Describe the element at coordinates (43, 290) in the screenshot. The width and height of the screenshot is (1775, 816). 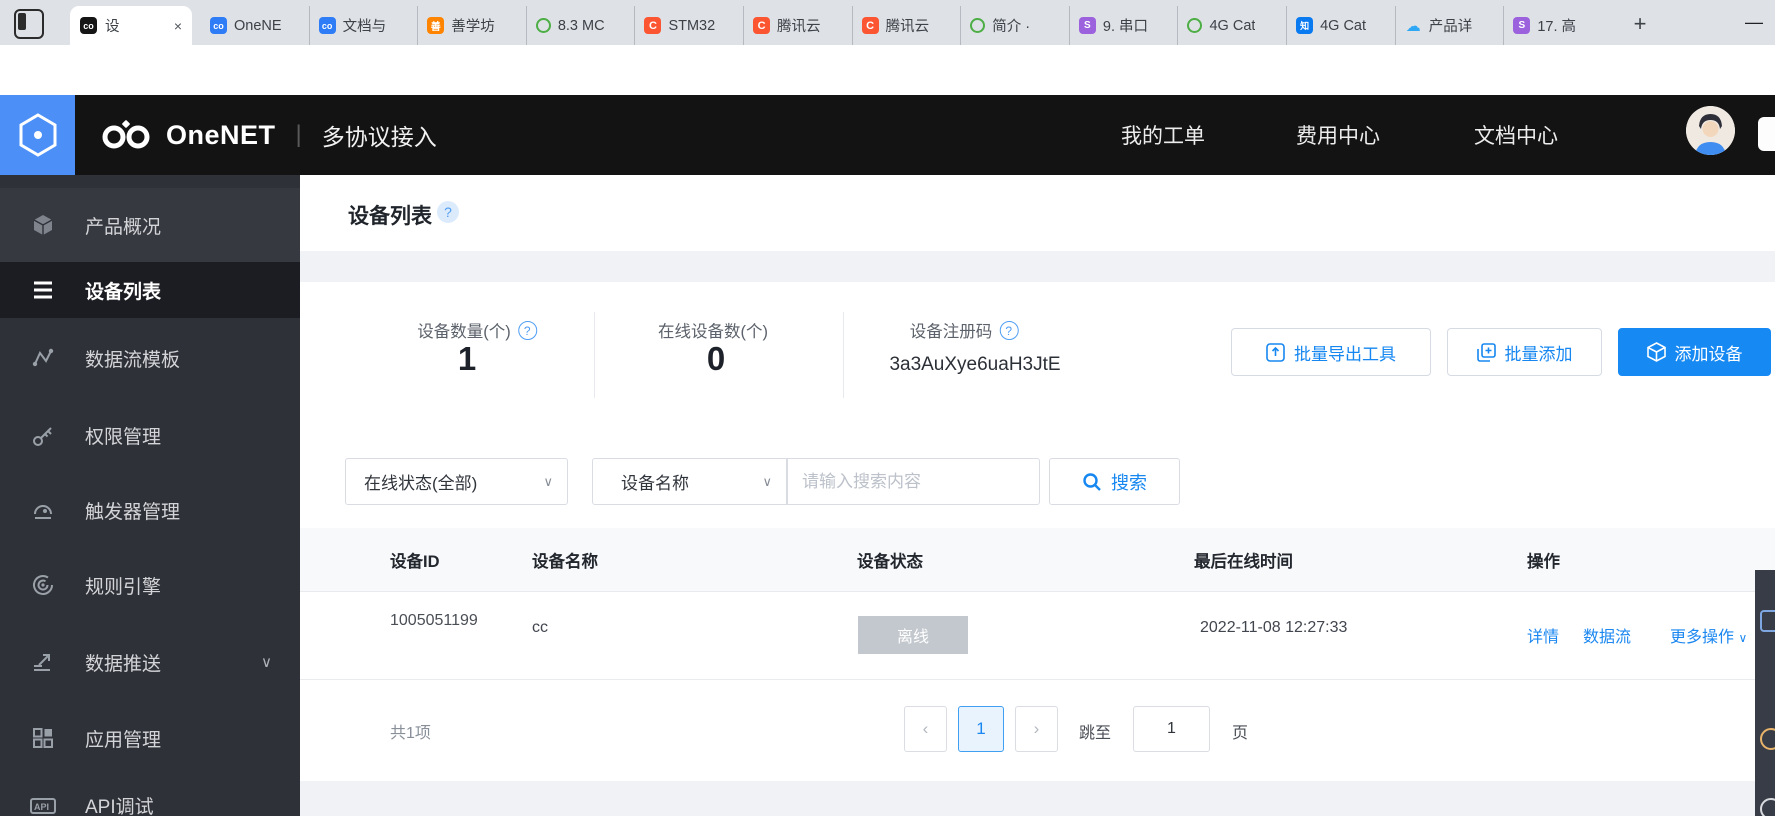
I see `list-icon` at that location.